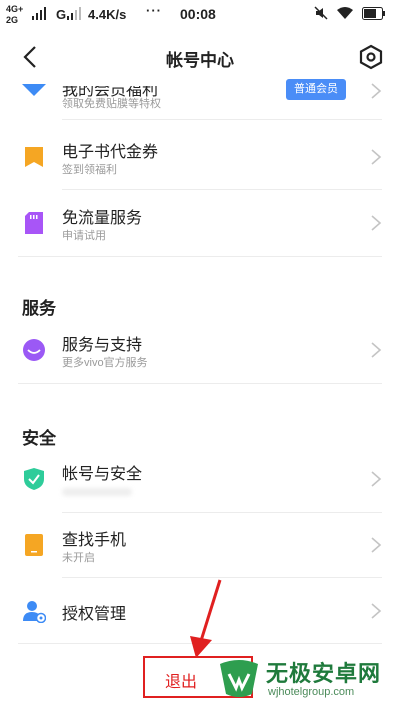  Describe the element at coordinates (97, 492) in the screenshot. I see `redacted-account-info` at that location.